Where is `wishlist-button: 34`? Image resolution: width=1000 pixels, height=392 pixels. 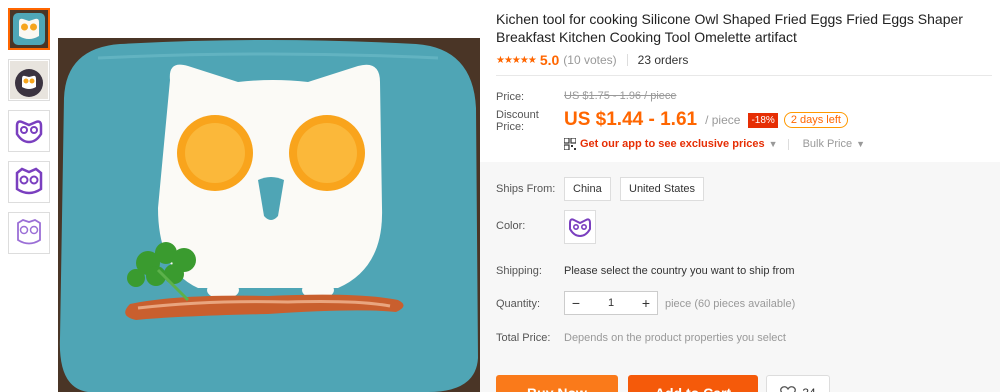
wishlist-button: 34 is located at coordinates (798, 383).